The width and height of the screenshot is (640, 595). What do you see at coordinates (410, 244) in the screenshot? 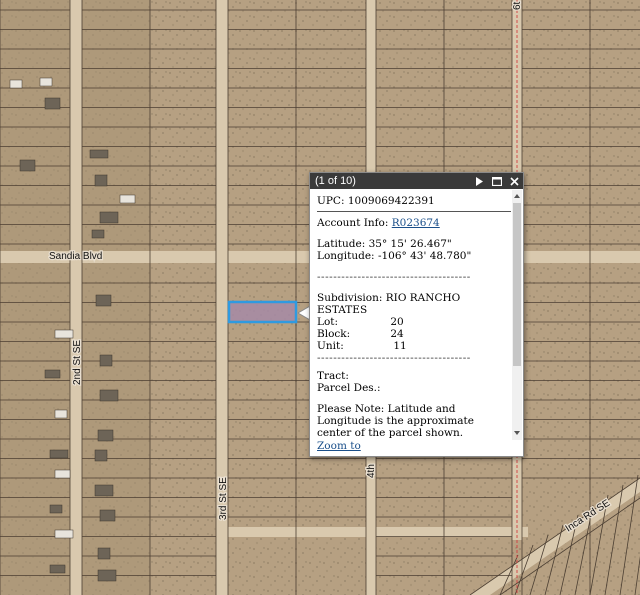
I see `latitude-value: 35° 15' 26.467"` at bounding box center [410, 244].